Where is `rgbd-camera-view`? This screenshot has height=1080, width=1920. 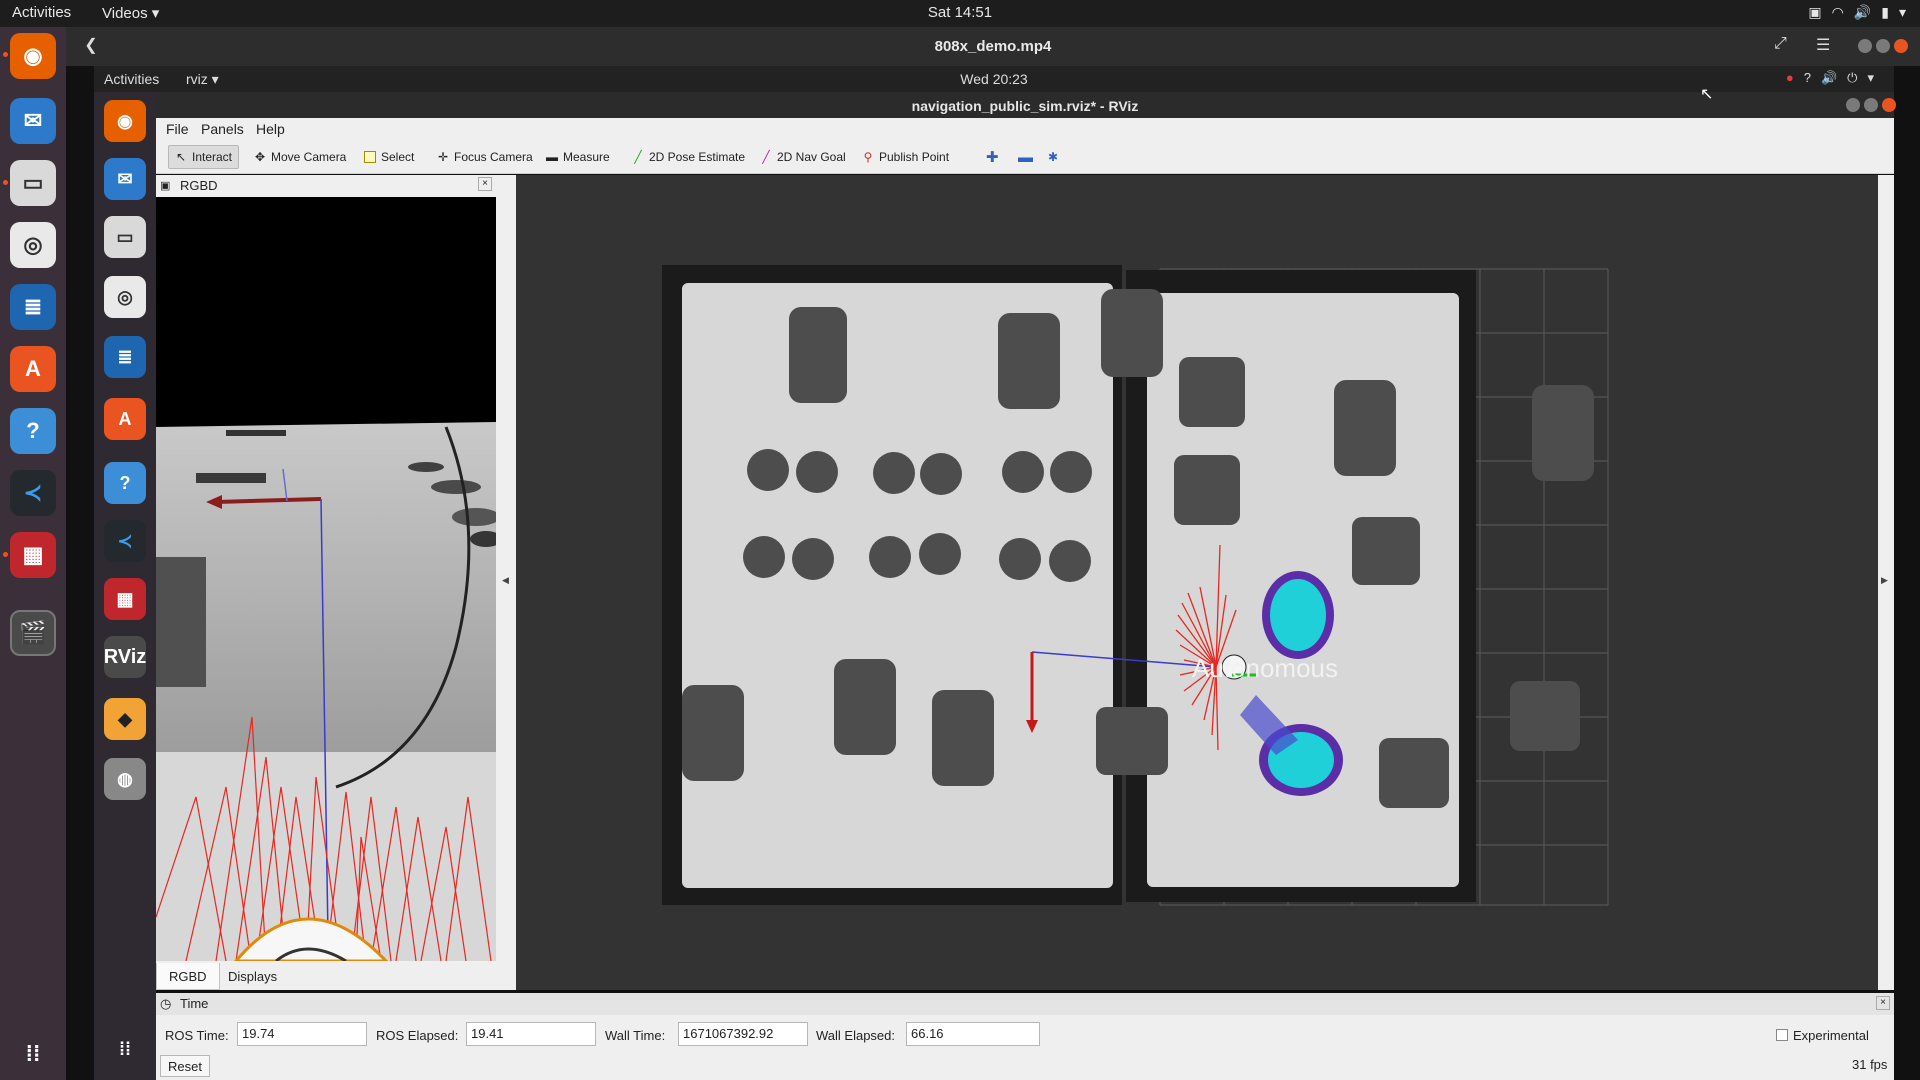
rgbd-camera-view is located at coordinates (326, 579).